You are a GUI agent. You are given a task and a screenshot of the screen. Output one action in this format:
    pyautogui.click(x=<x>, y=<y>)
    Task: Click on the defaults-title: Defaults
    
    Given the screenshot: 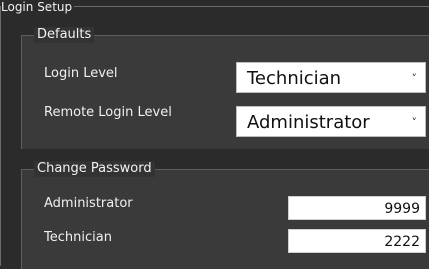 What is the action you would take?
    pyautogui.click(x=64, y=35)
    